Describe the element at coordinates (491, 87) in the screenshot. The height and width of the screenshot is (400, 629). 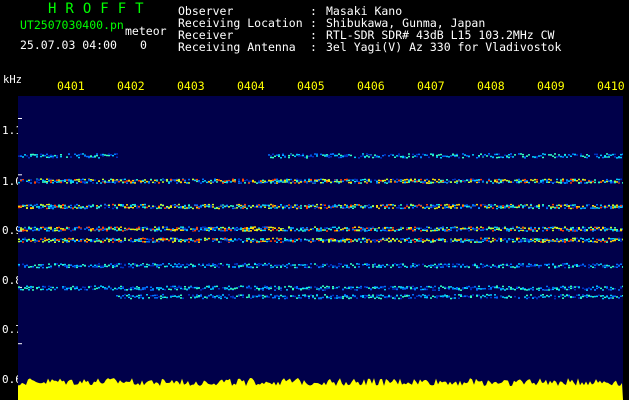
I see `time-tick-0408: 0408` at that location.